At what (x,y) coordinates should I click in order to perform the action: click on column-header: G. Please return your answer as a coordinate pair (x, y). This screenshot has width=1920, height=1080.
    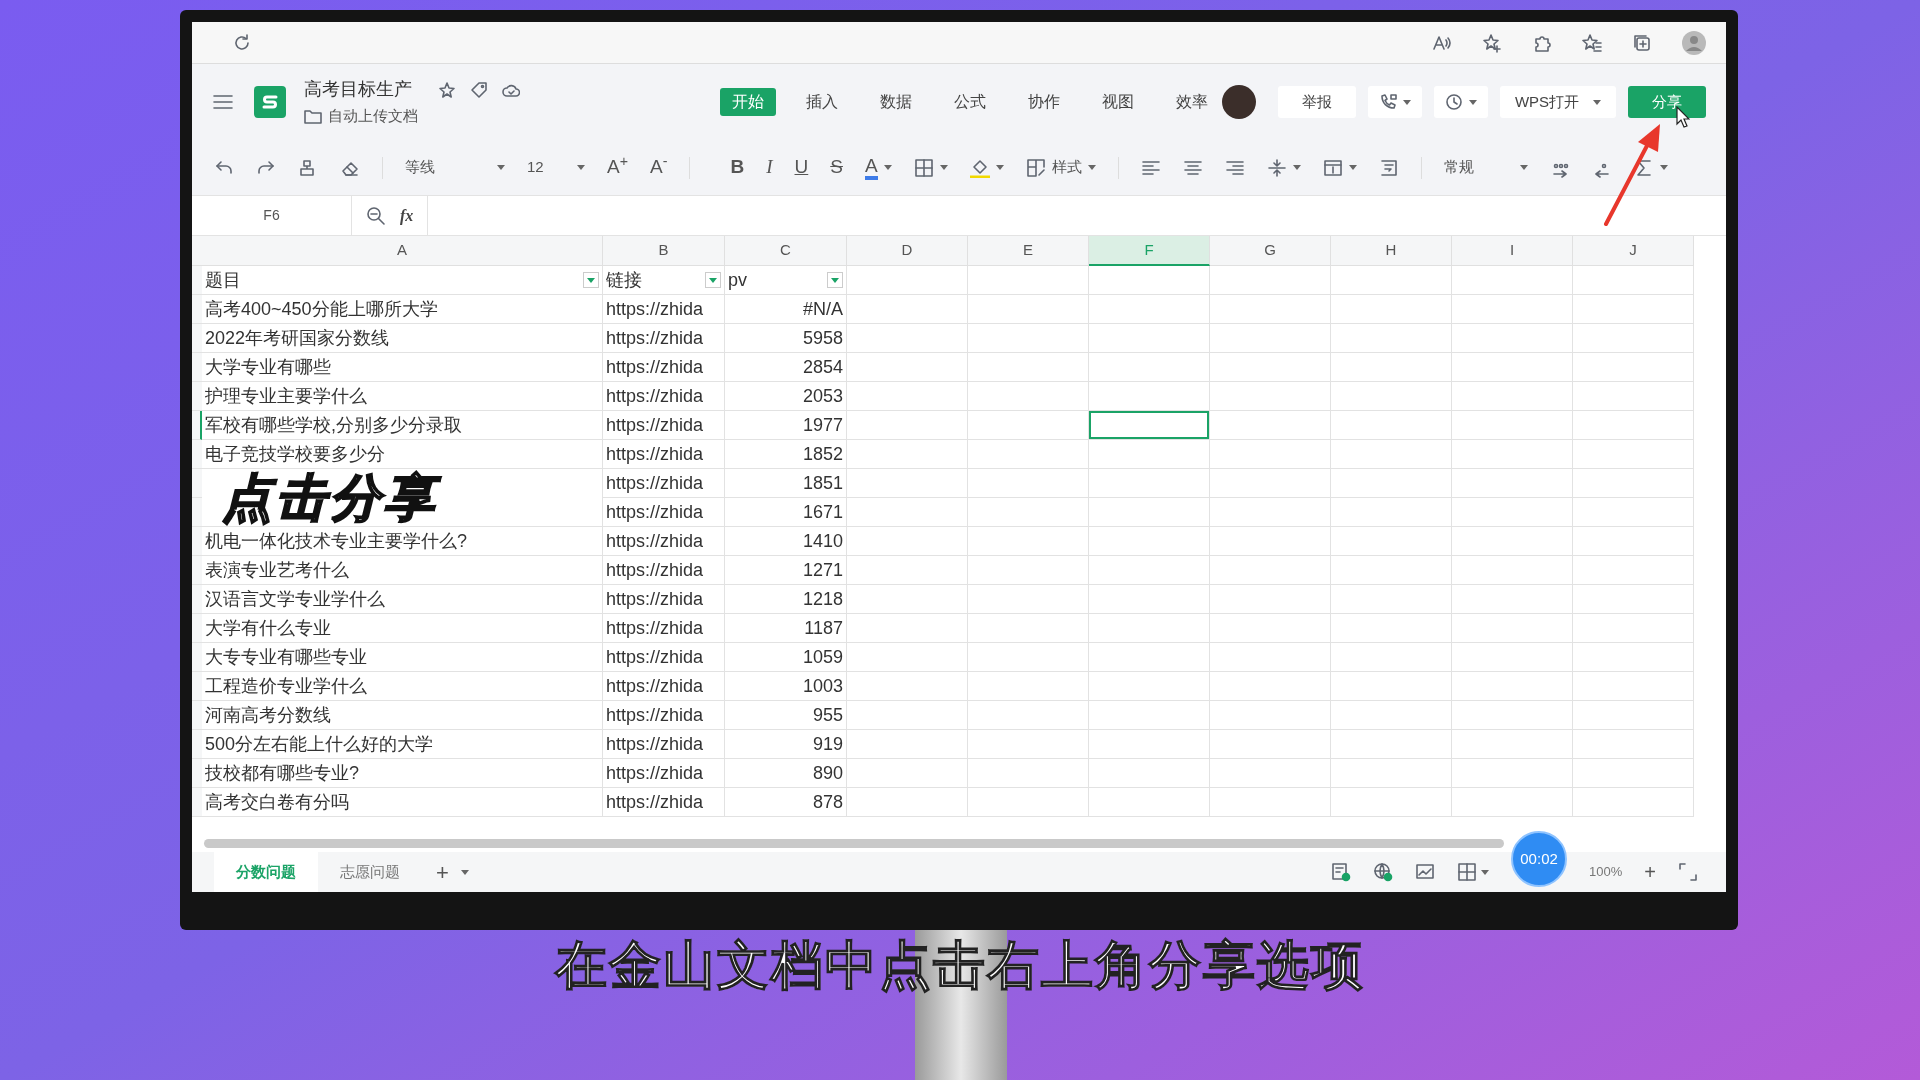
    Looking at the image, I should click on (1270, 251).